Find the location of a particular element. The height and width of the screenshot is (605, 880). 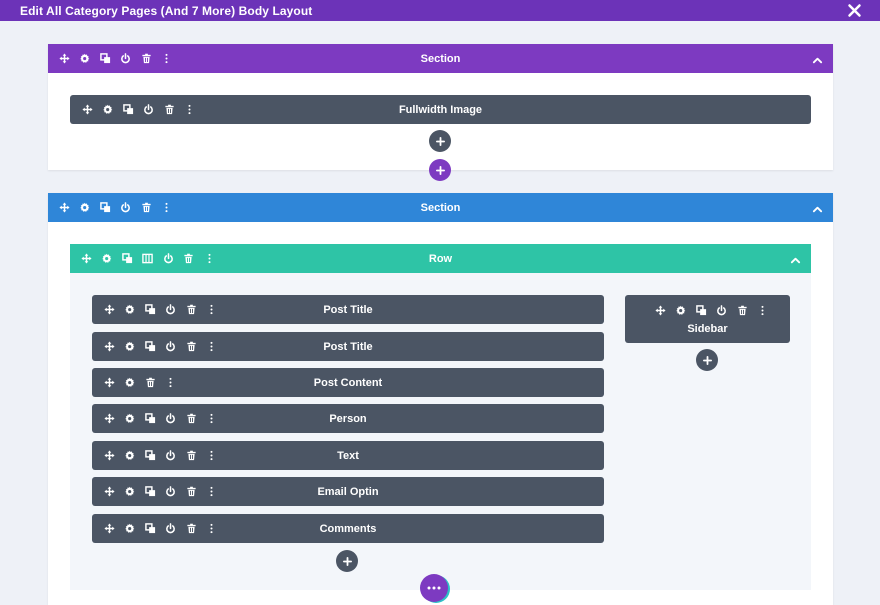

columns-icon is located at coordinates (148, 259).